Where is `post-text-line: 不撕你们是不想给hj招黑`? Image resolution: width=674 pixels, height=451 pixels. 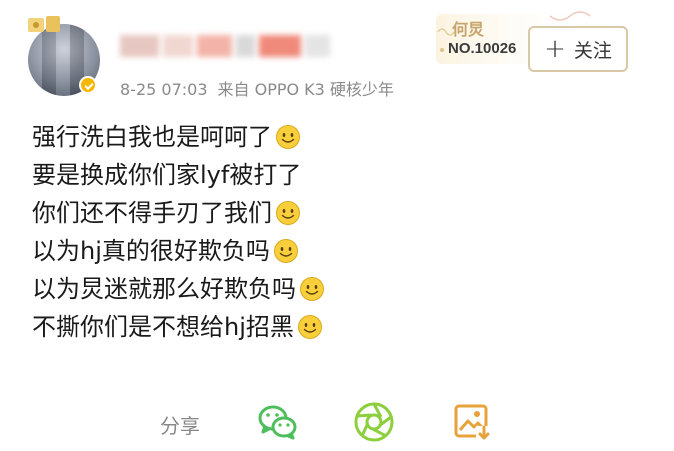 post-text-line: 不撕你们是不想给hj招黑 is located at coordinates (332, 327).